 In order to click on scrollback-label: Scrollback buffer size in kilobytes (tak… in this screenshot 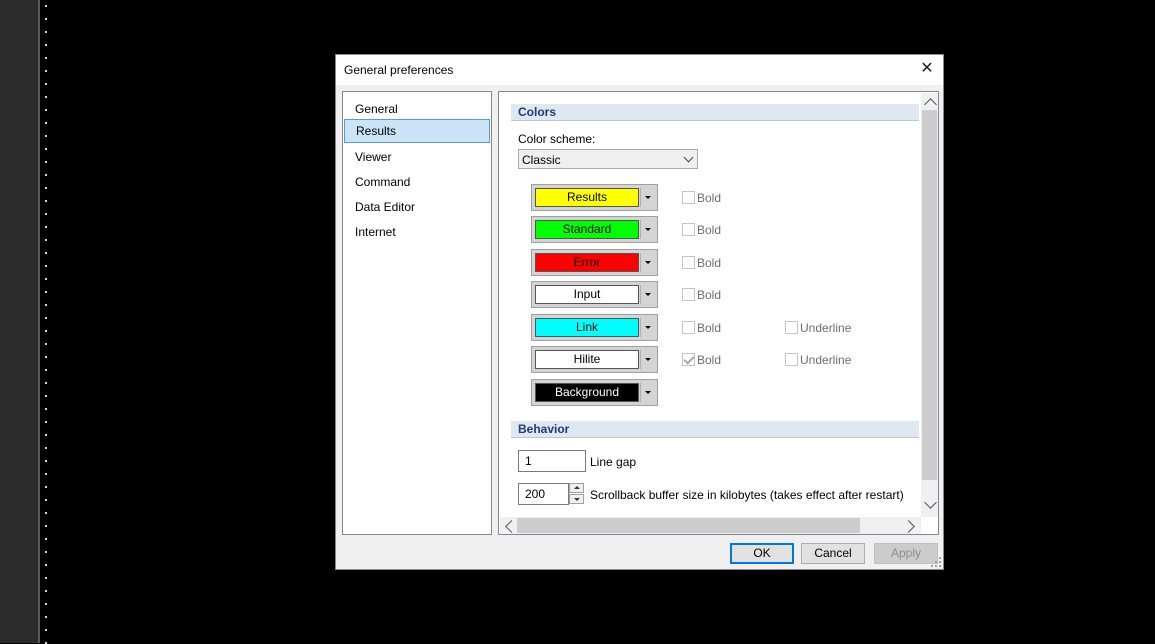, I will do `click(747, 495)`.